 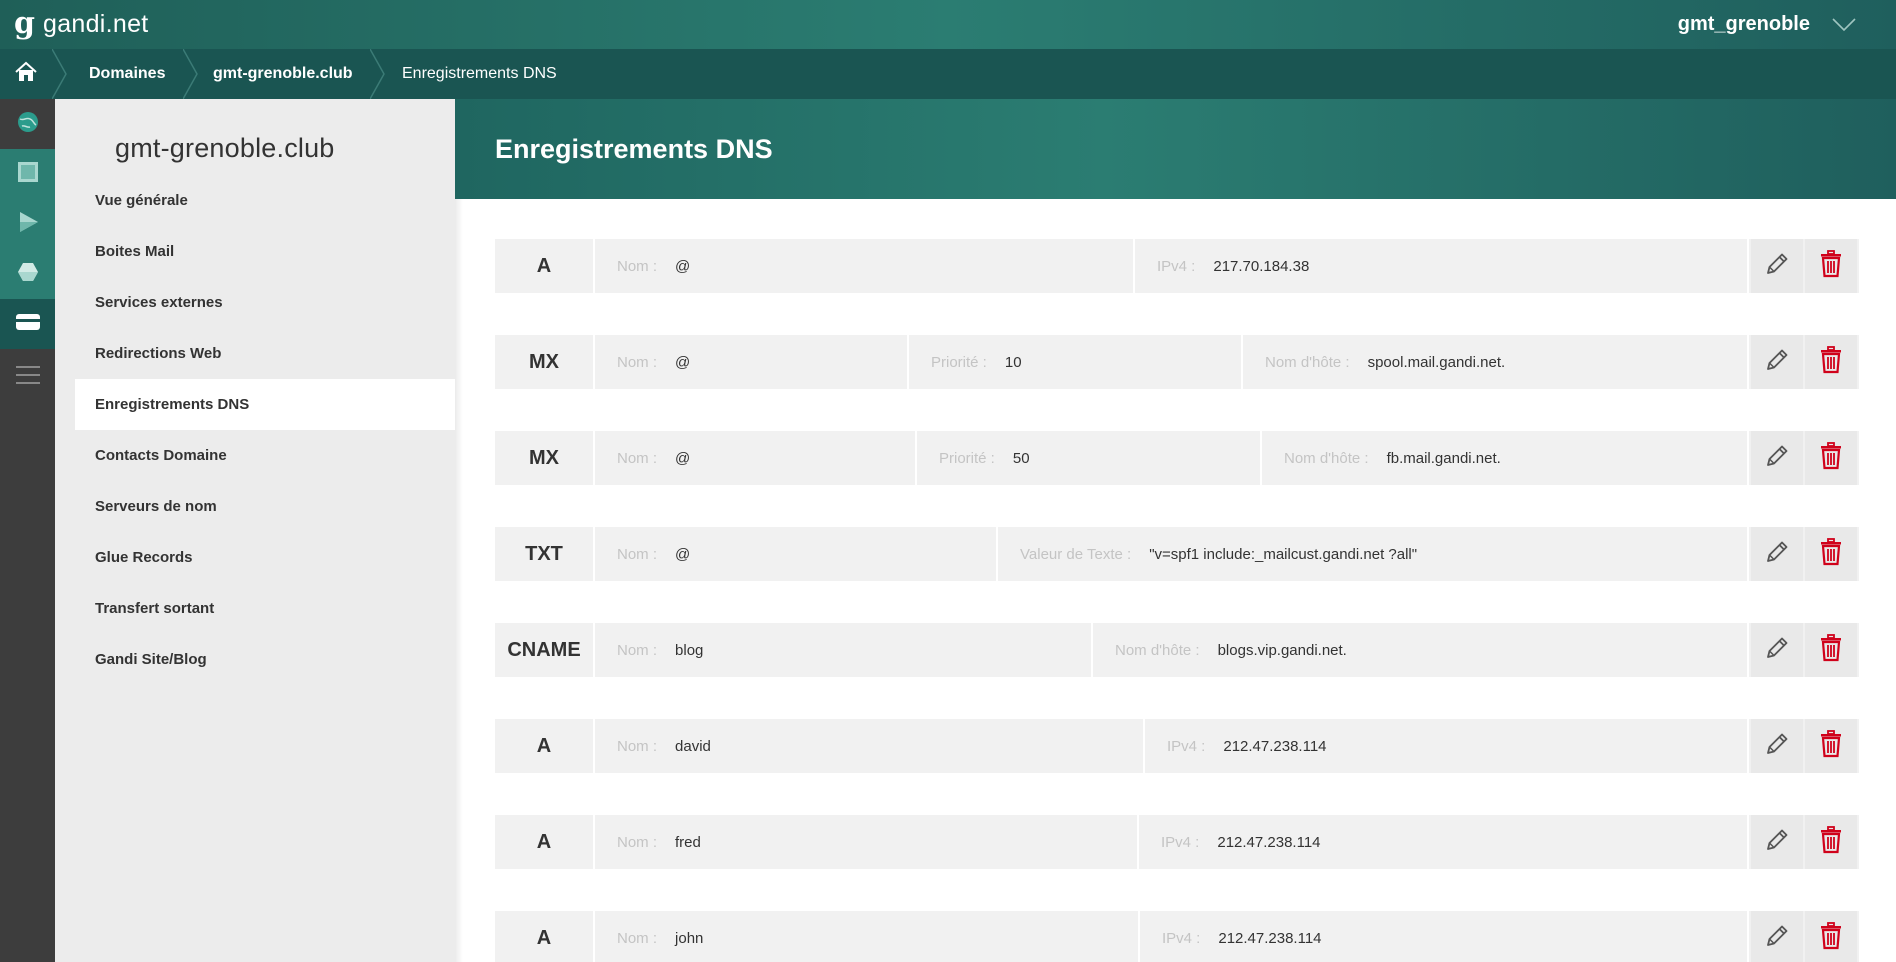 What do you see at coordinates (265, 404) in the screenshot?
I see `sidebar-item-enregistrements-dns: Enregistrements DNS` at bounding box center [265, 404].